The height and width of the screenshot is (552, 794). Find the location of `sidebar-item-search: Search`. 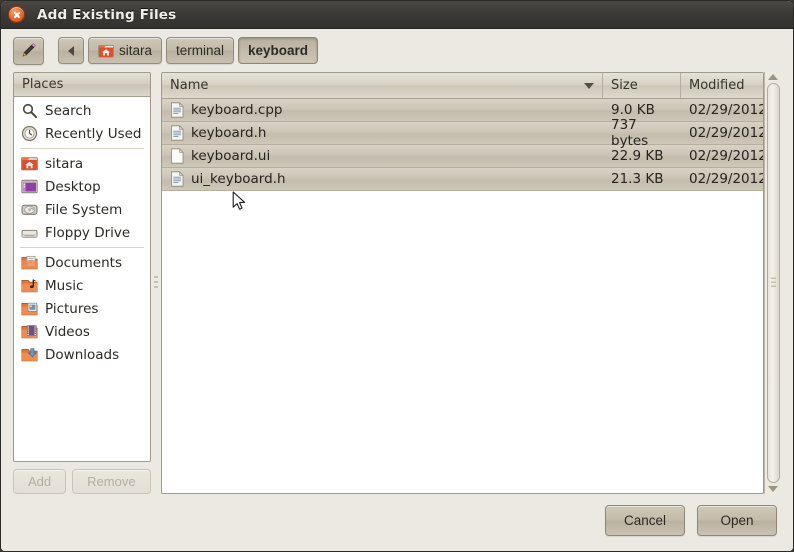

sidebar-item-search: Search is located at coordinates (82, 110).